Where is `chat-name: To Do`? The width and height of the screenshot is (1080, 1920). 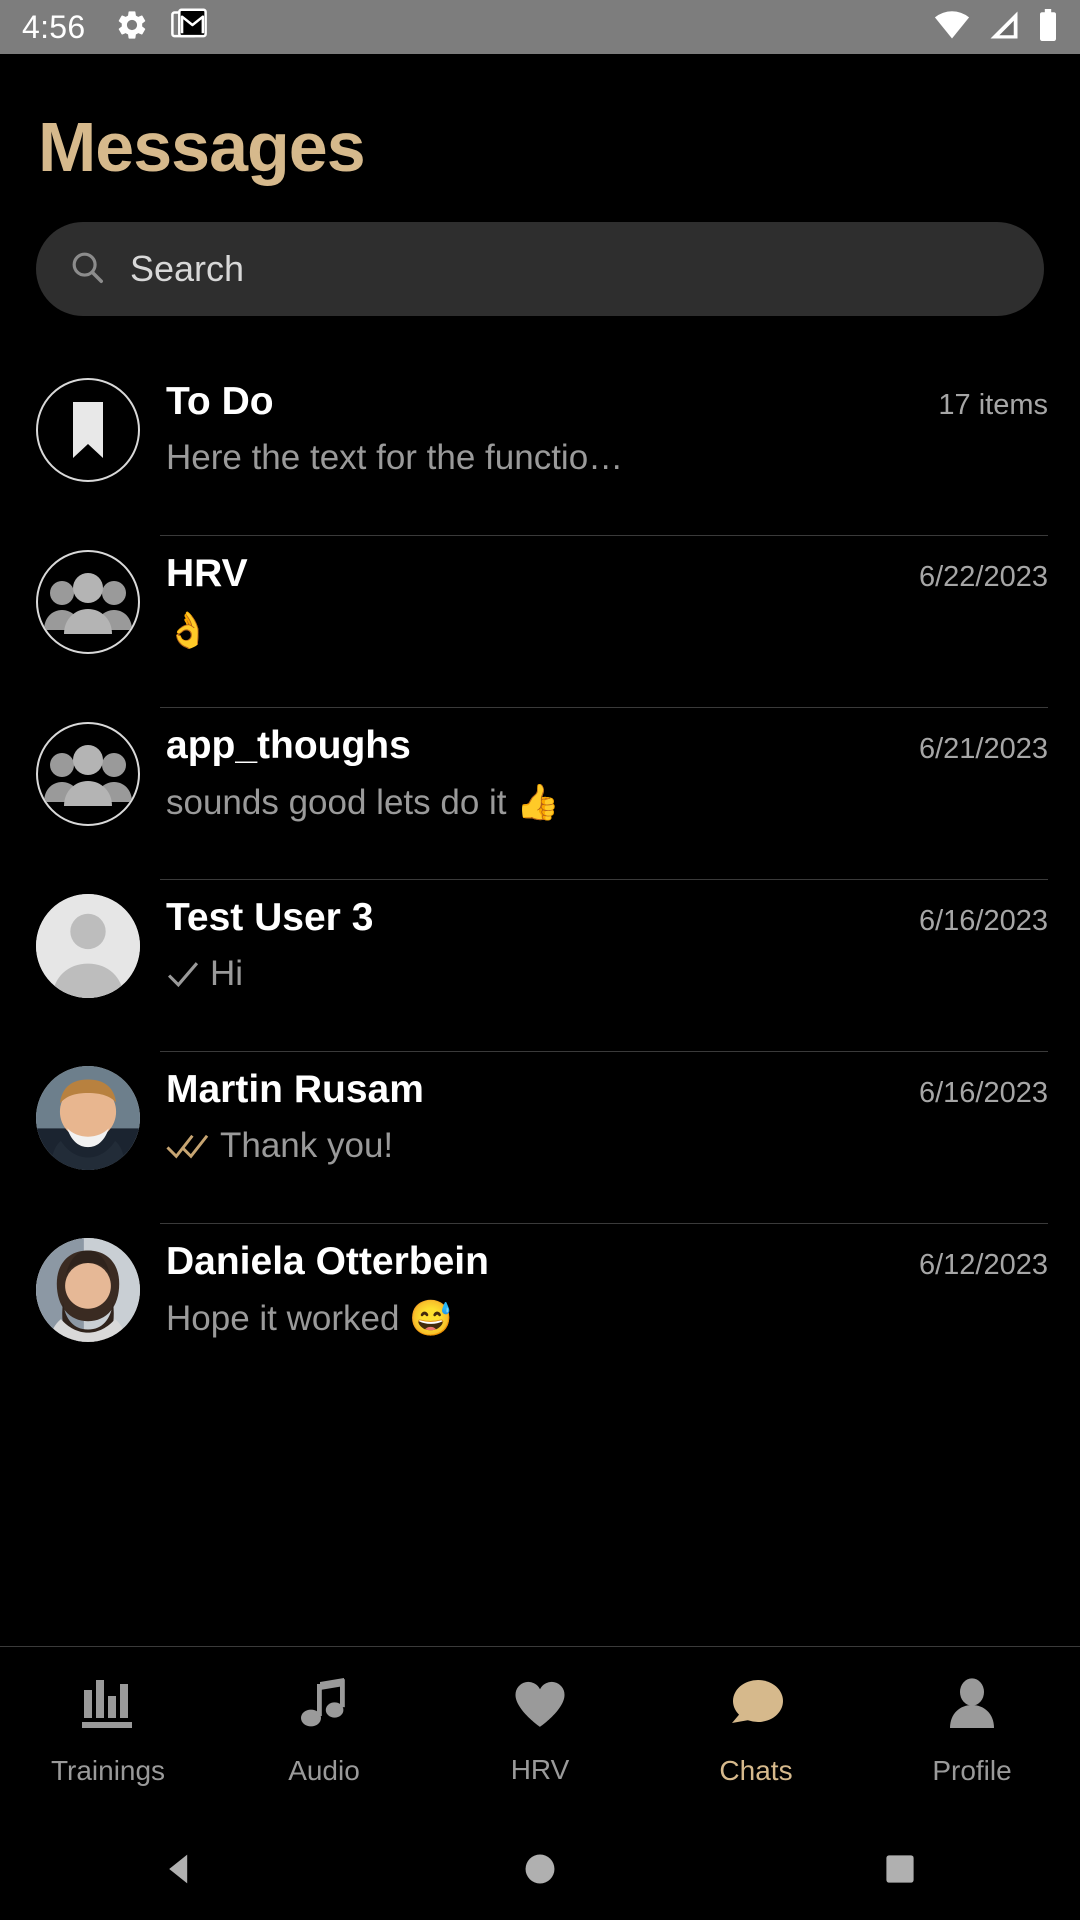 chat-name: To Do is located at coordinates (220, 401).